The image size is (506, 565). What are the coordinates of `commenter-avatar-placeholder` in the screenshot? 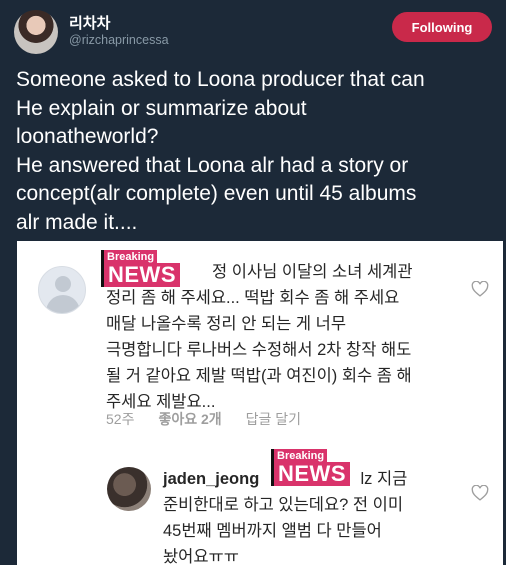 It's located at (62, 290).